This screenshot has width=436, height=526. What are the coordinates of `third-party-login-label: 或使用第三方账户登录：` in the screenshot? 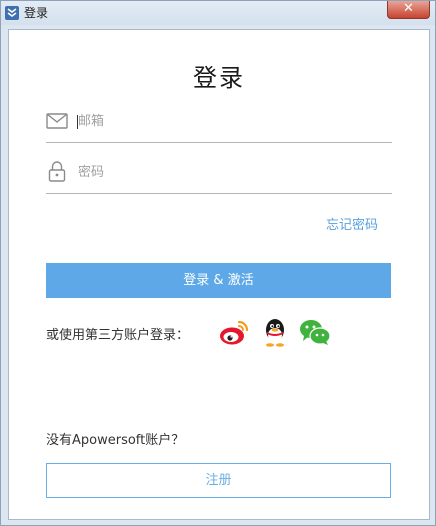 It's located at (118, 335).